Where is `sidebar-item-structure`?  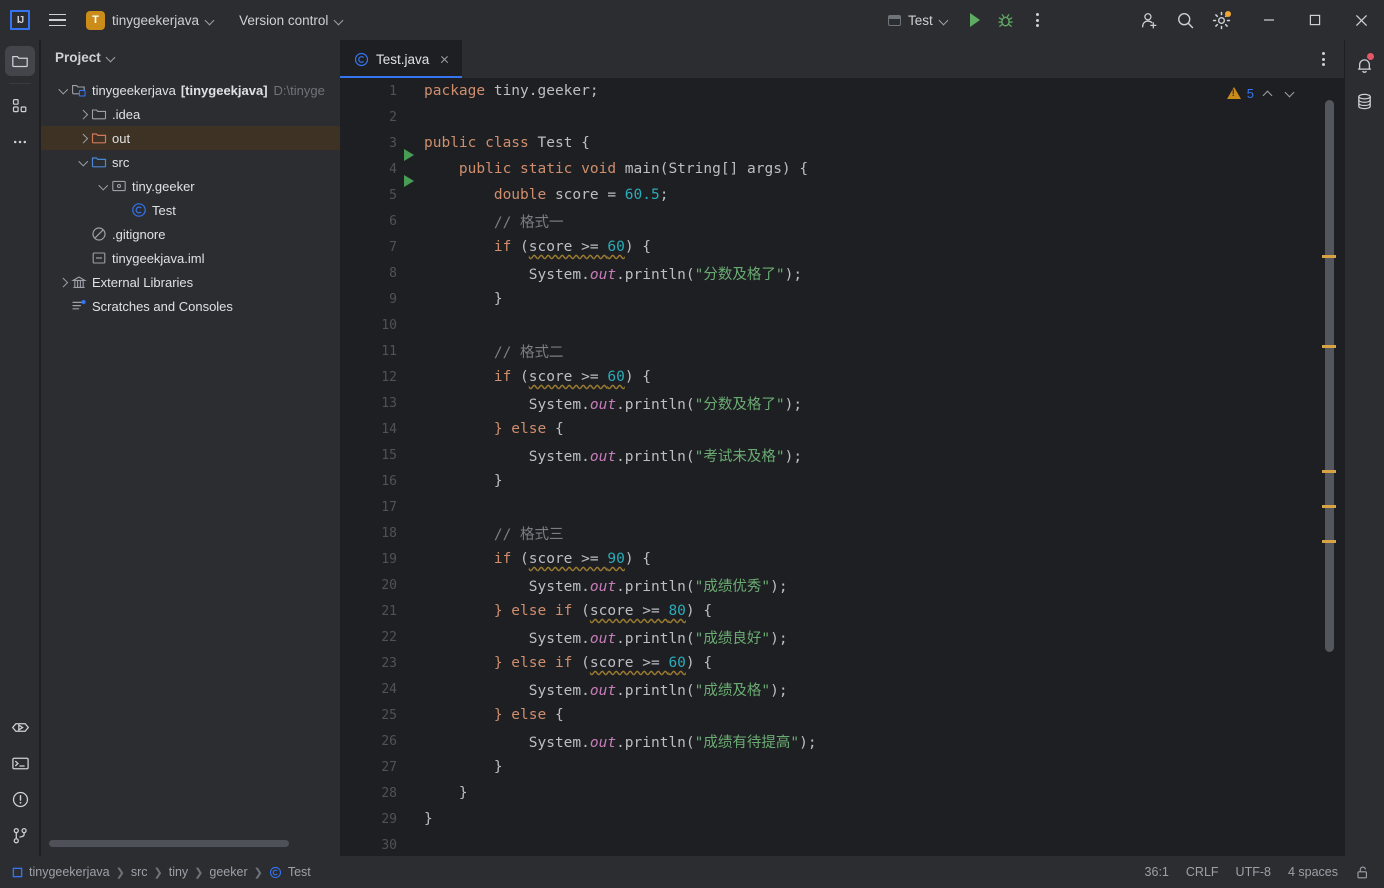
sidebar-item-structure is located at coordinates (20, 106).